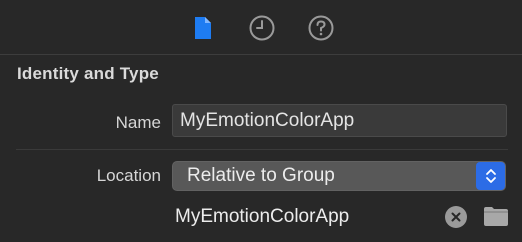 The height and width of the screenshot is (242, 522). I want to click on file-inspector-tab, so click(203, 28).